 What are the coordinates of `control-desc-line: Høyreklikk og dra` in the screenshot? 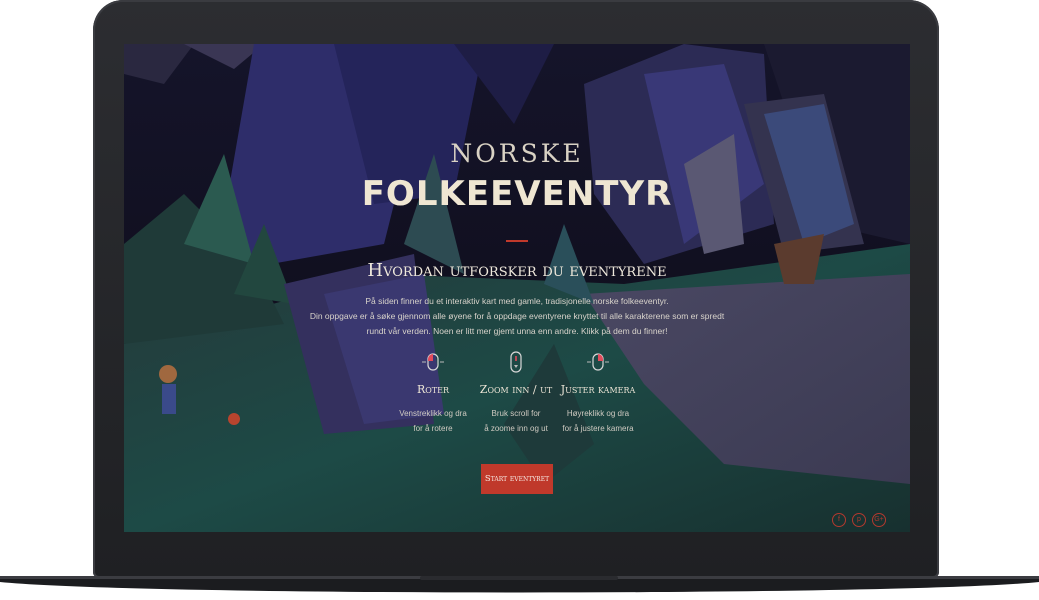 It's located at (598, 413).